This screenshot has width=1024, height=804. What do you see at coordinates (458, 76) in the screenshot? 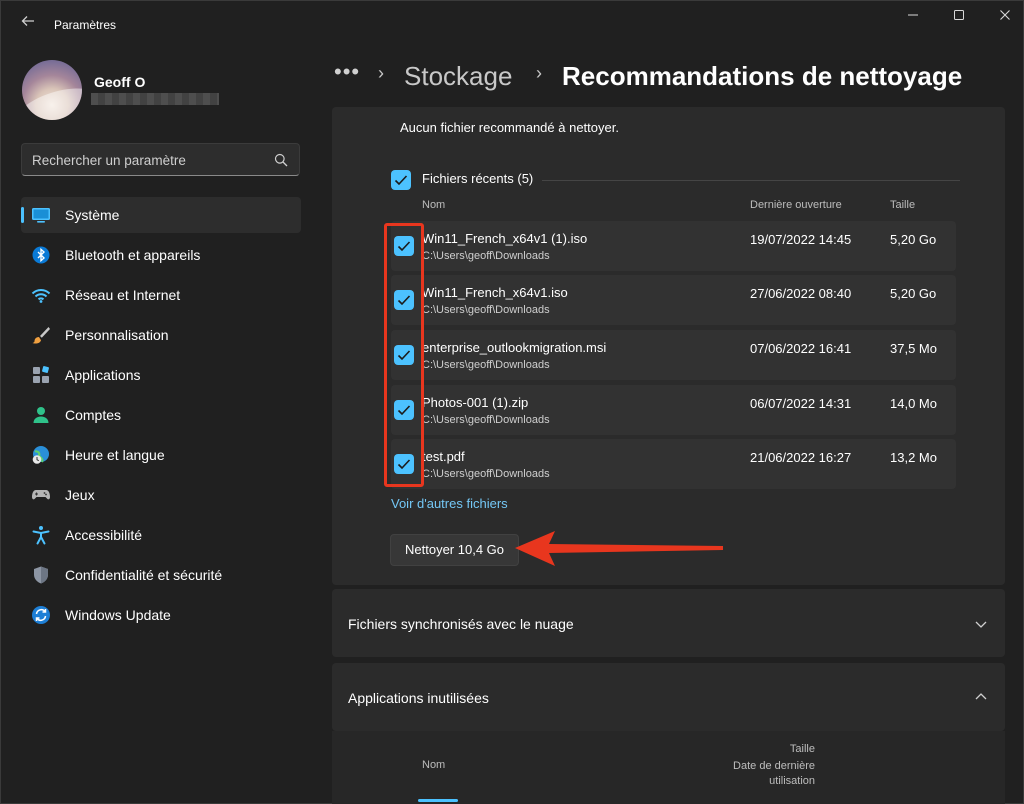
I see `breadcrumb-parent-link: Stockage` at bounding box center [458, 76].